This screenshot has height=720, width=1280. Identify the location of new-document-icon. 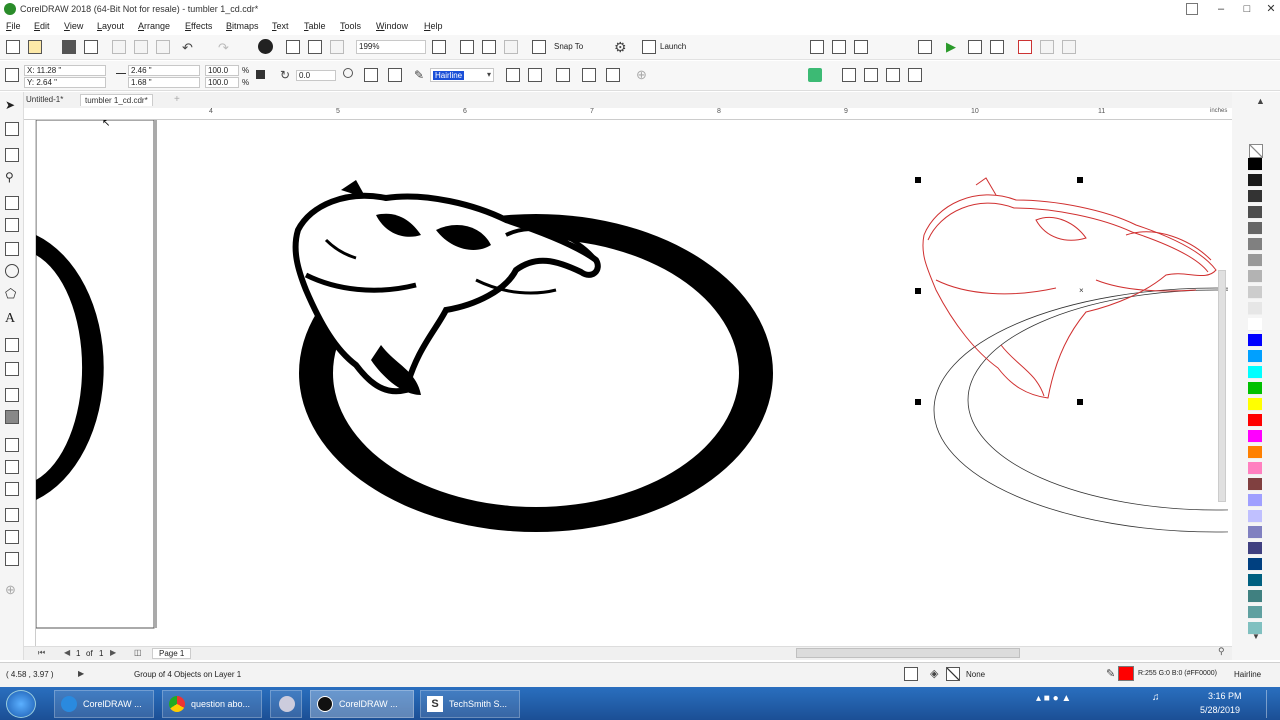
(13, 47).